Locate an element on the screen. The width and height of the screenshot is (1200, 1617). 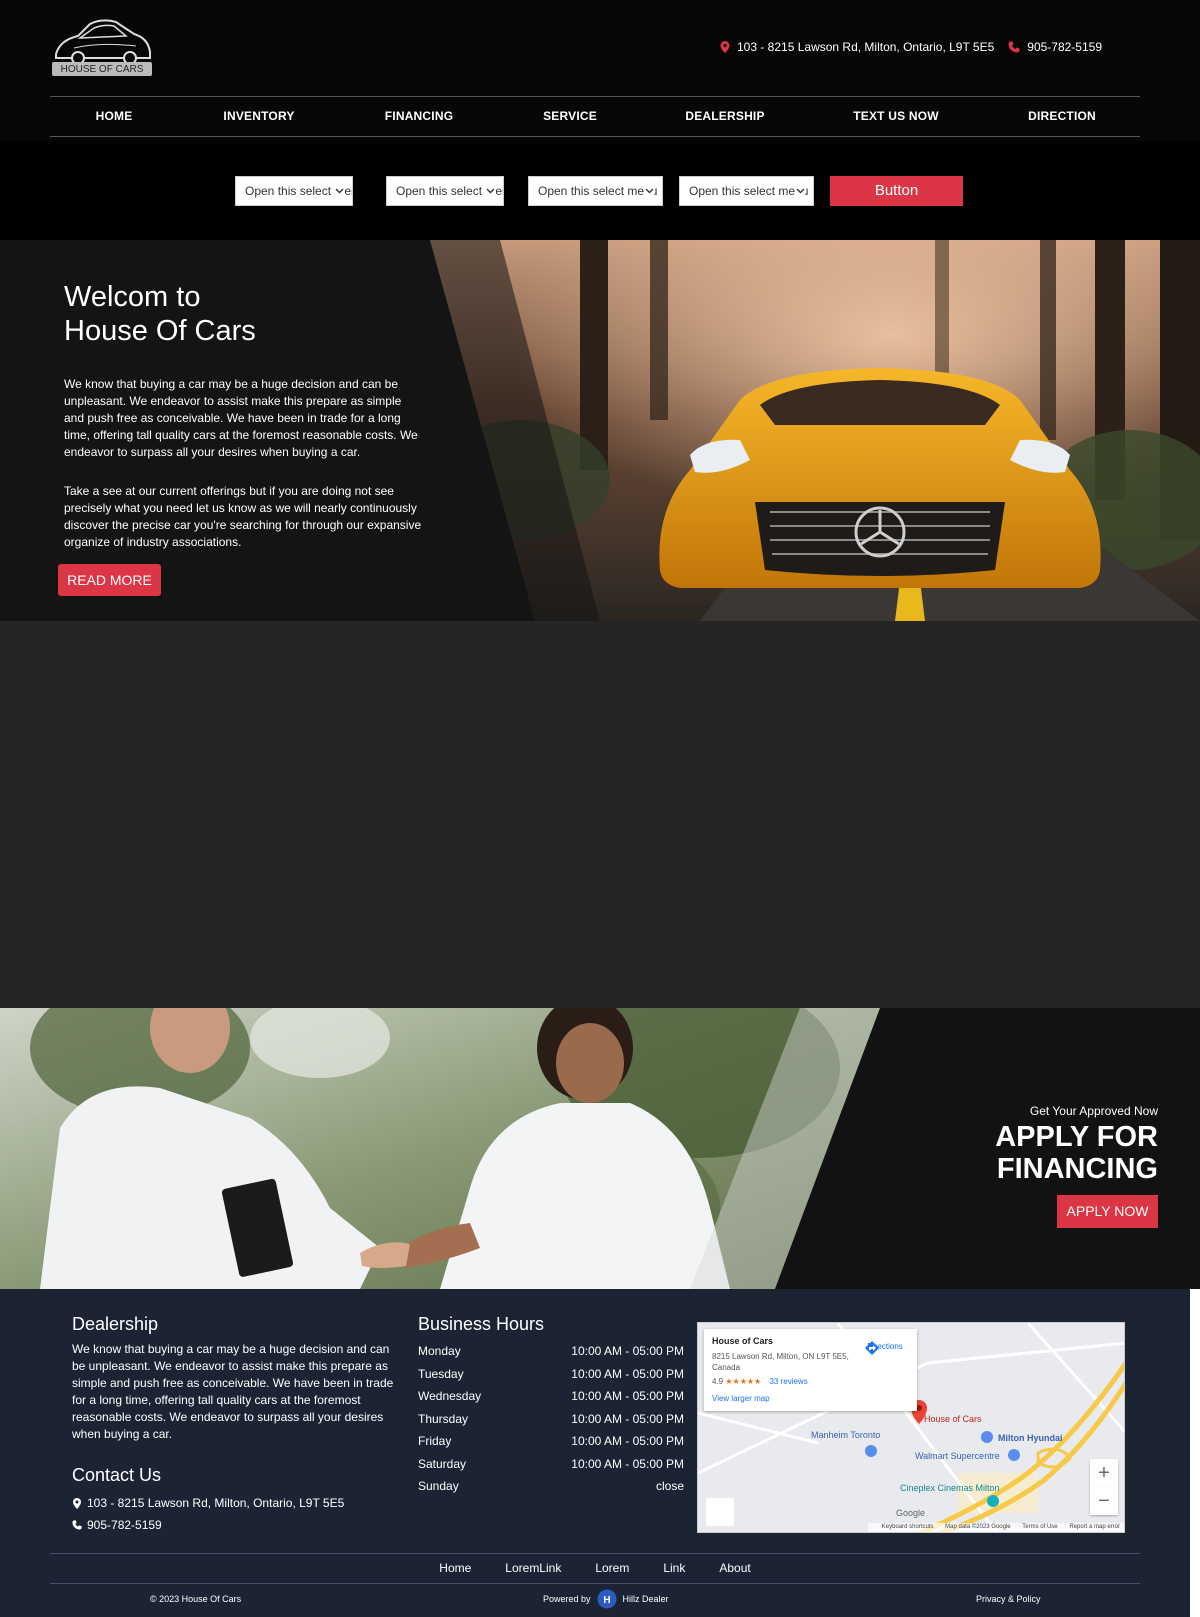
svg-text: H is located at coordinates (606, 1600).